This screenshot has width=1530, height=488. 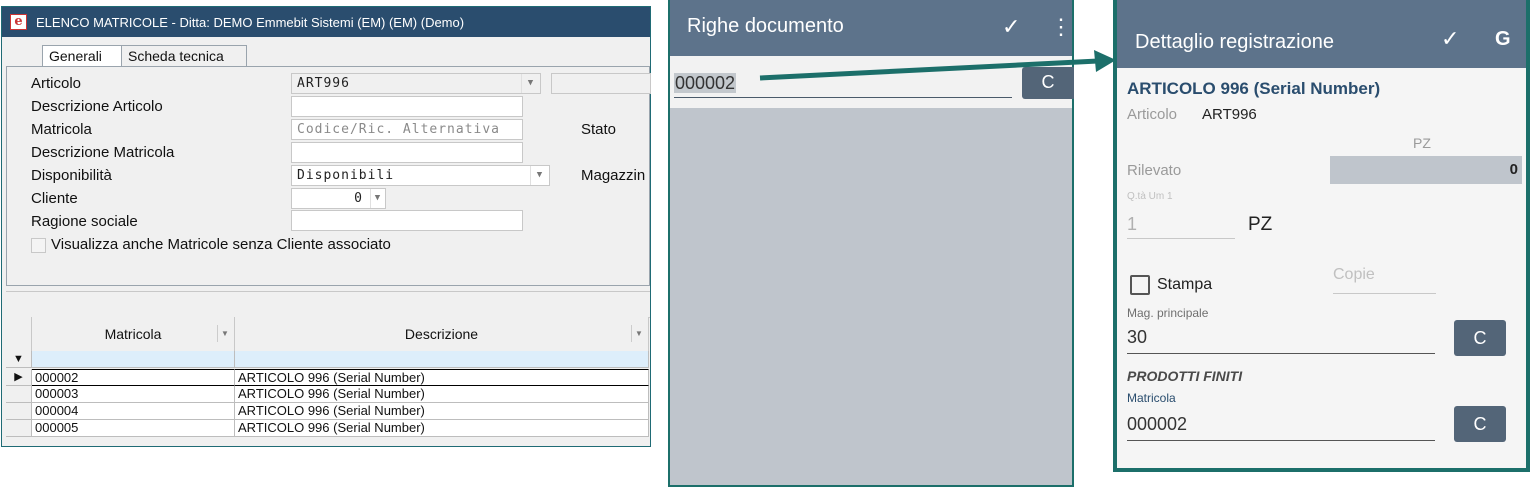 I want to click on stampa-label: Stampa, so click(x=1185, y=284).